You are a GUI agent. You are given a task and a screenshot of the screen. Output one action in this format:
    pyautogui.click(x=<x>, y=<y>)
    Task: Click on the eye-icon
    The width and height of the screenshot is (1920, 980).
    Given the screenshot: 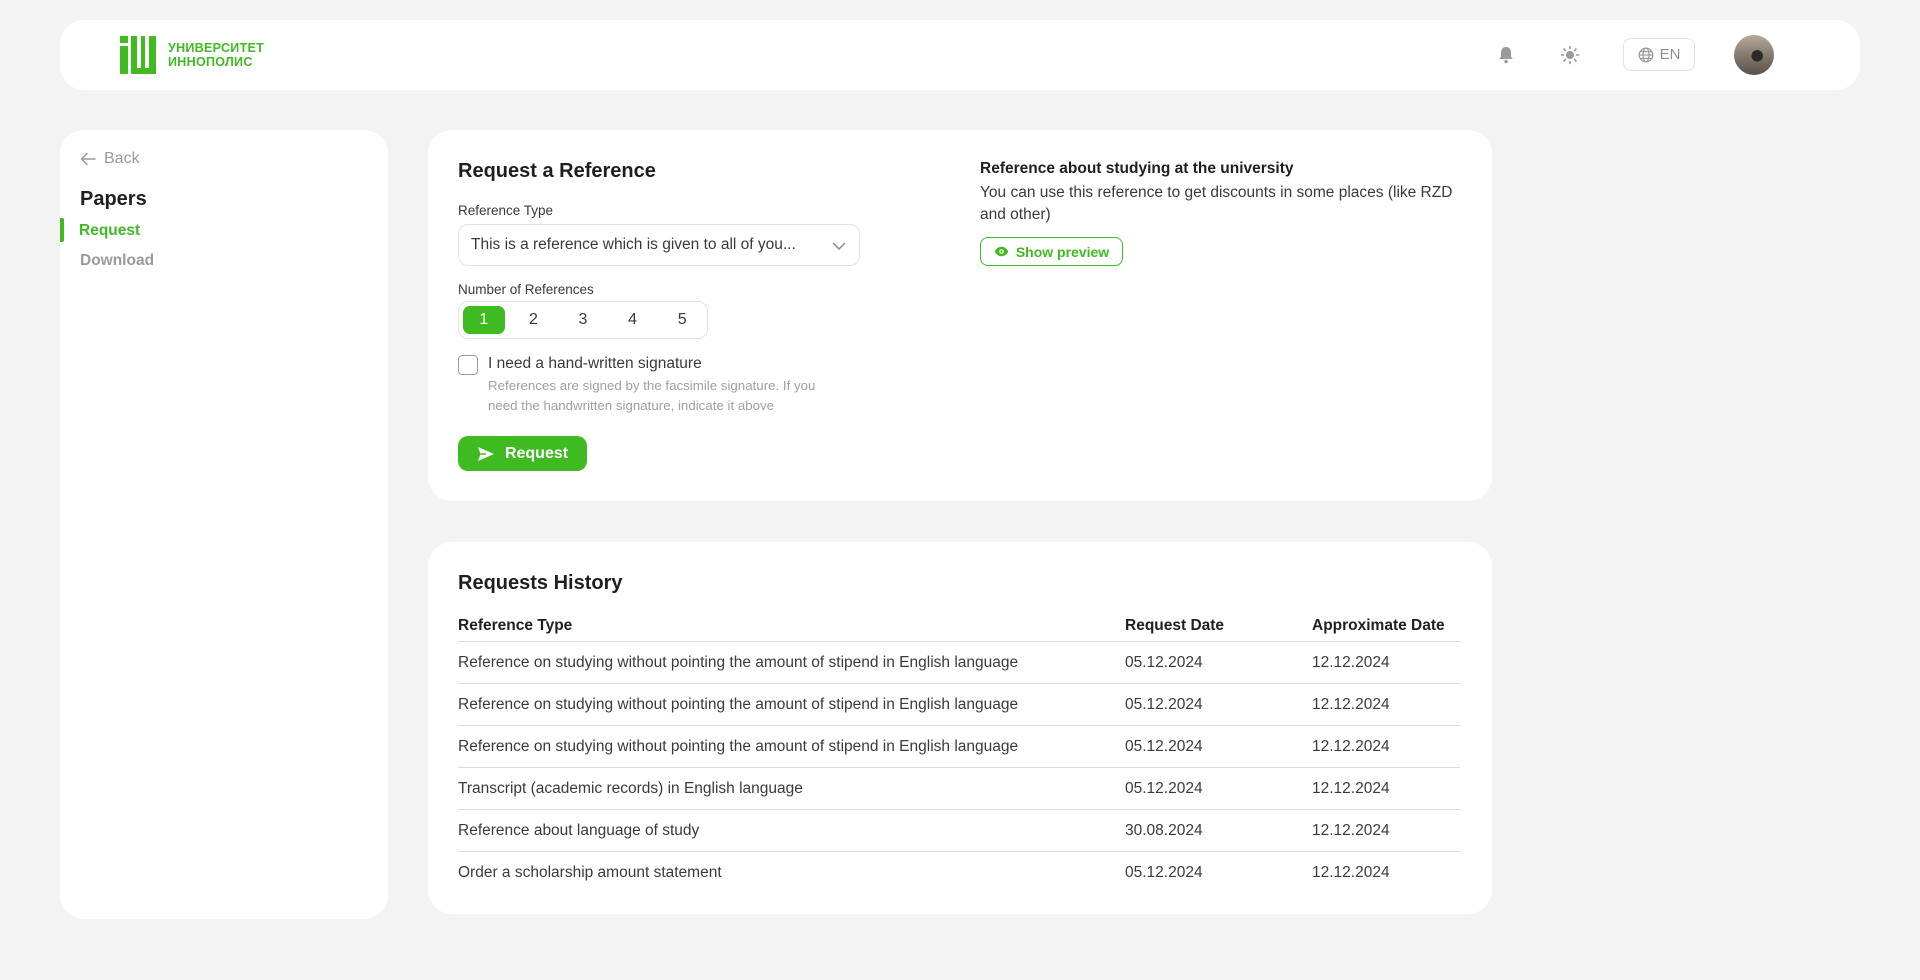 What is the action you would take?
    pyautogui.click(x=1001, y=251)
    